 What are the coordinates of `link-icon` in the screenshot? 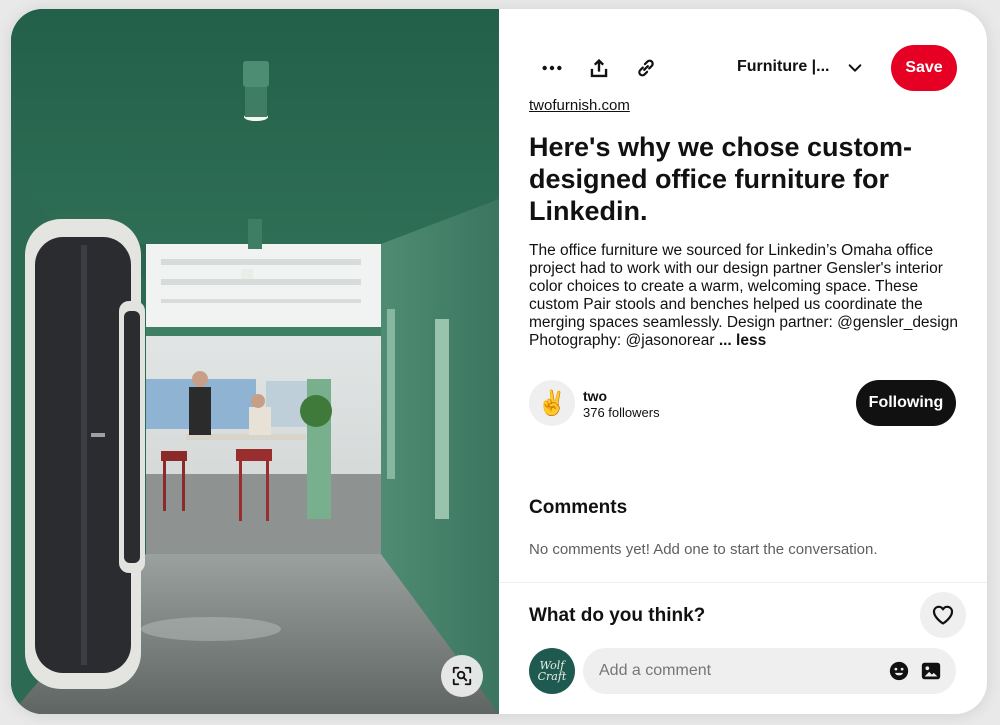 It's located at (646, 68).